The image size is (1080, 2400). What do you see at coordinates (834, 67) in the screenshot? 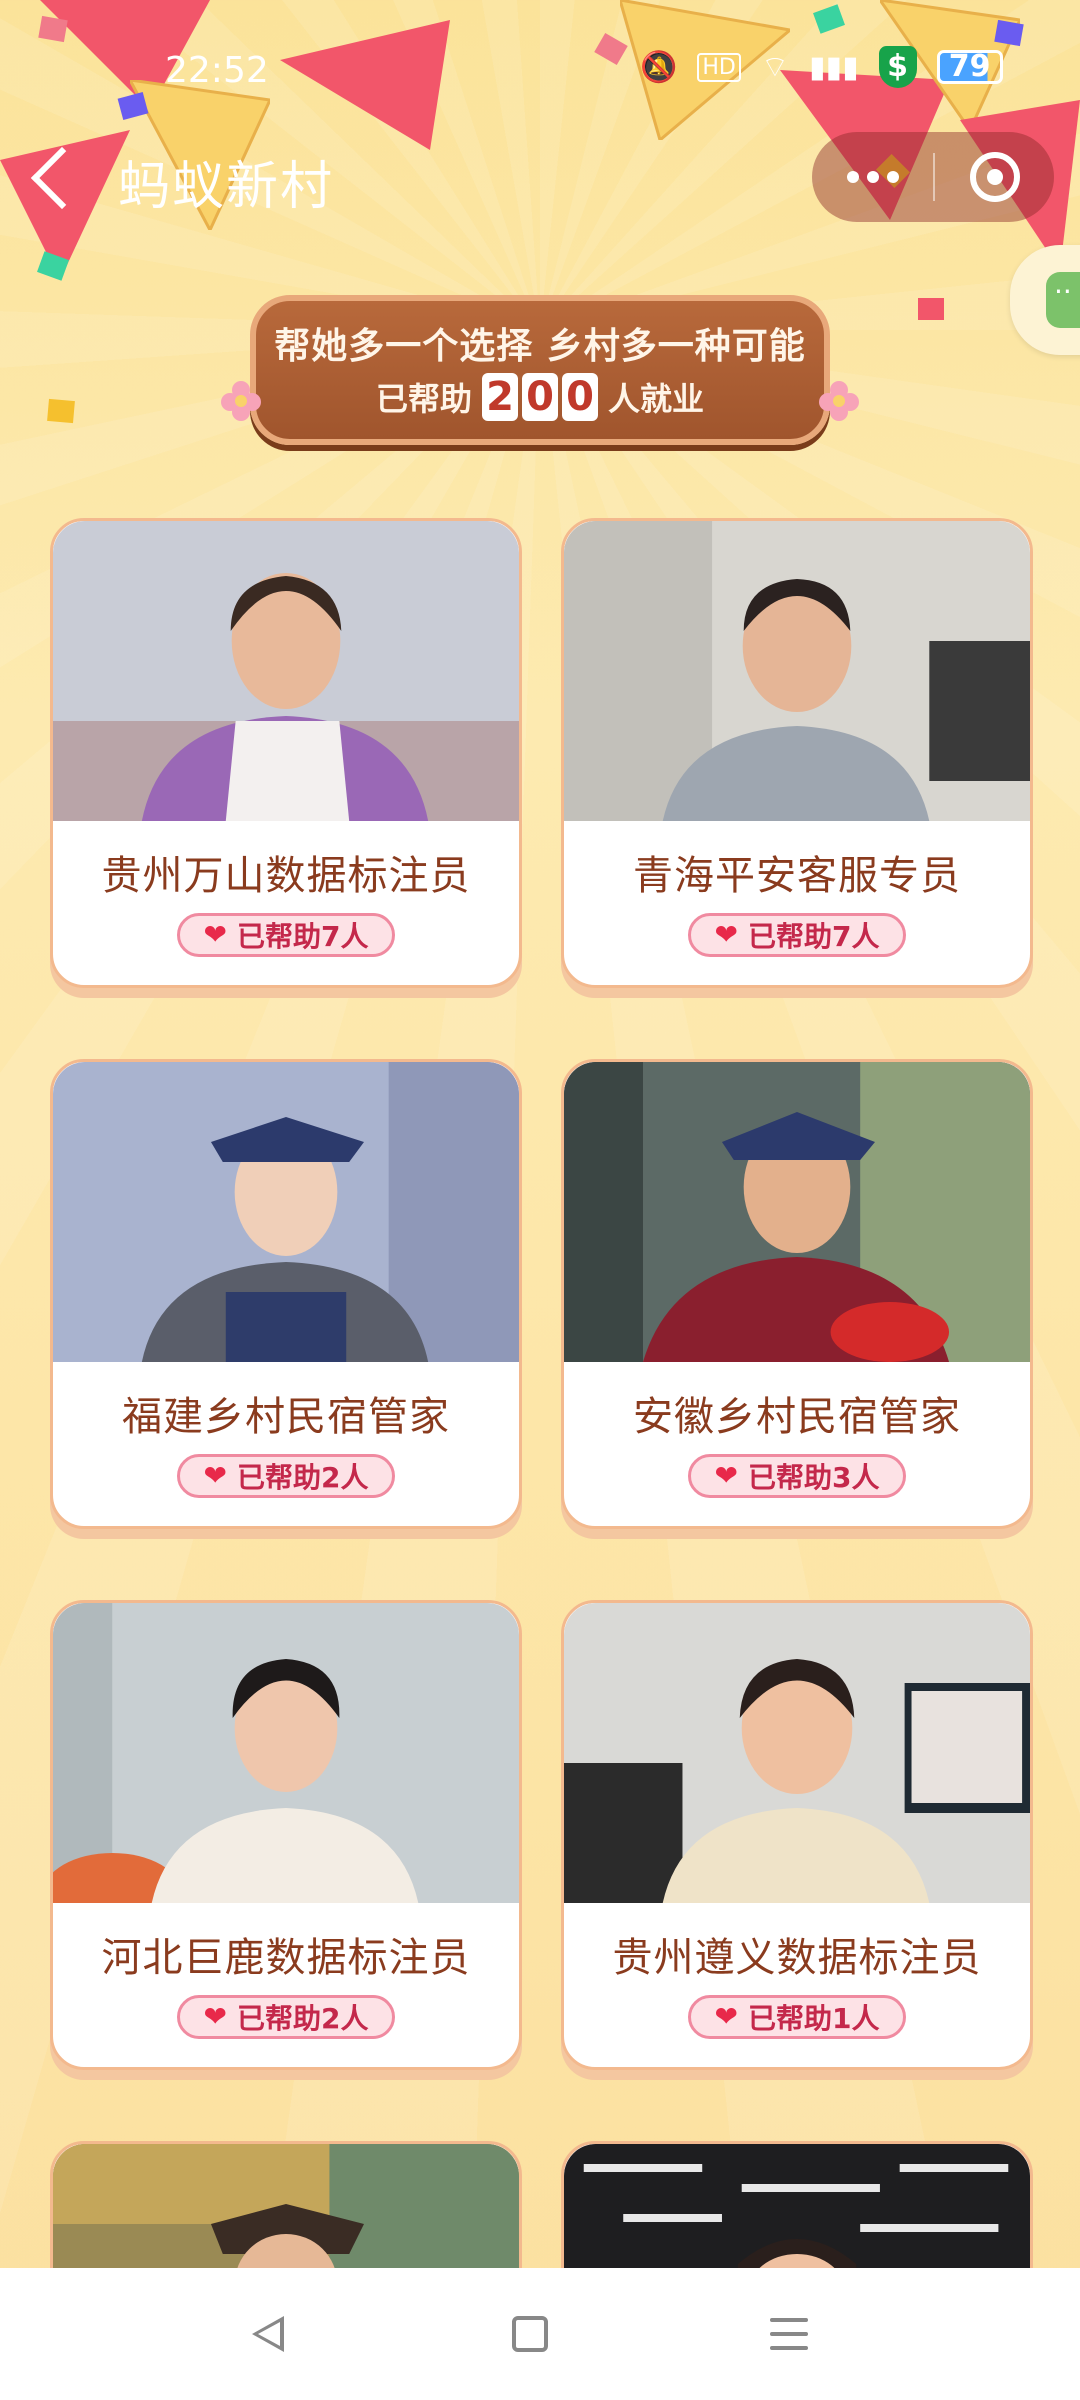
I see `signal-icon: ▮▮▮` at bounding box center [834, 67].